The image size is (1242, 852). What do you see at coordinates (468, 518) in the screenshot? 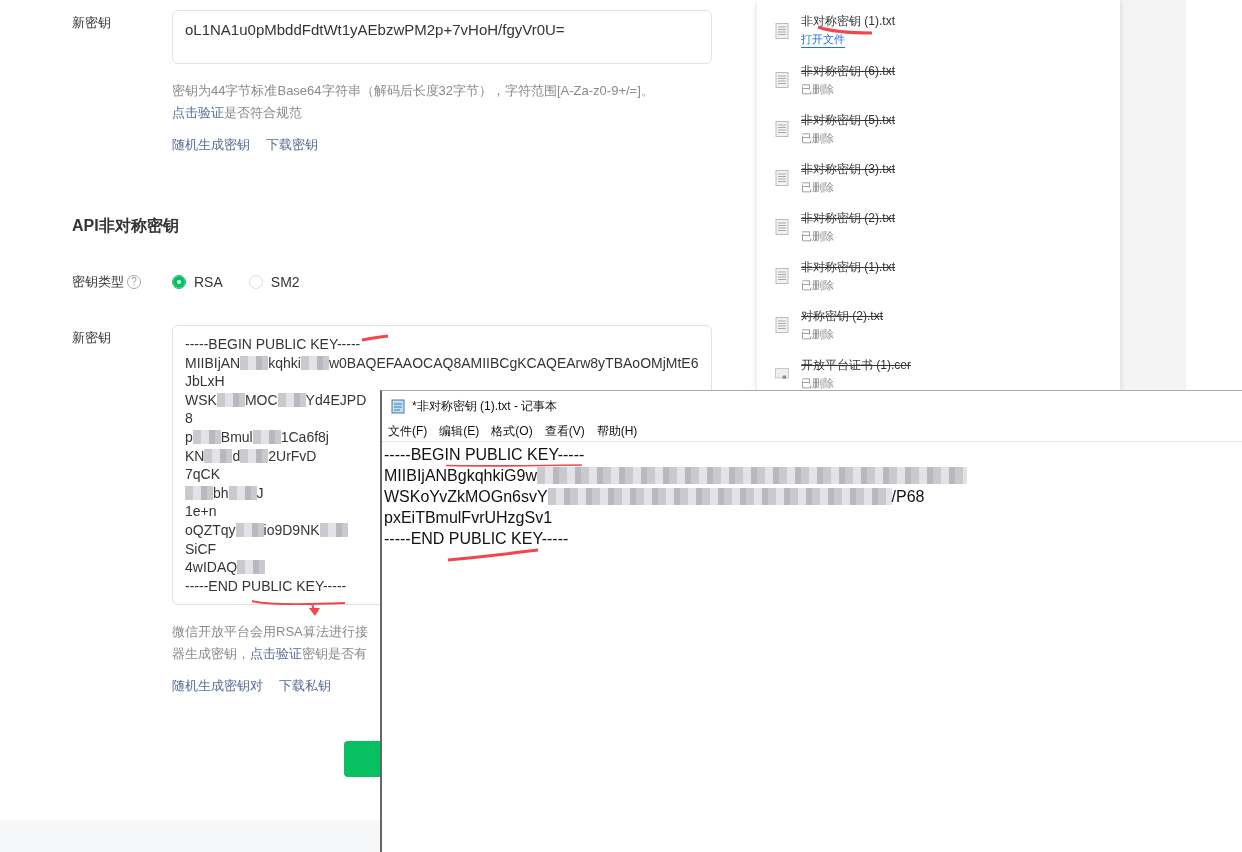
I see `key-text: pxEiTBmulFvrUHzgSv1` at bounding box center [468, 518].